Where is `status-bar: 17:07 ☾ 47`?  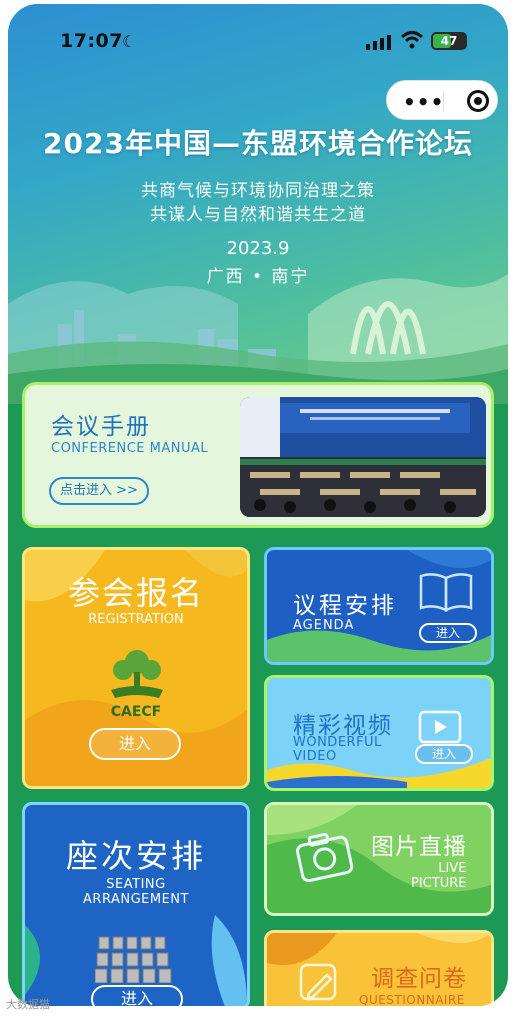 status-bar: 17:07 ☾ 47 is located at coordinates (258, 39).